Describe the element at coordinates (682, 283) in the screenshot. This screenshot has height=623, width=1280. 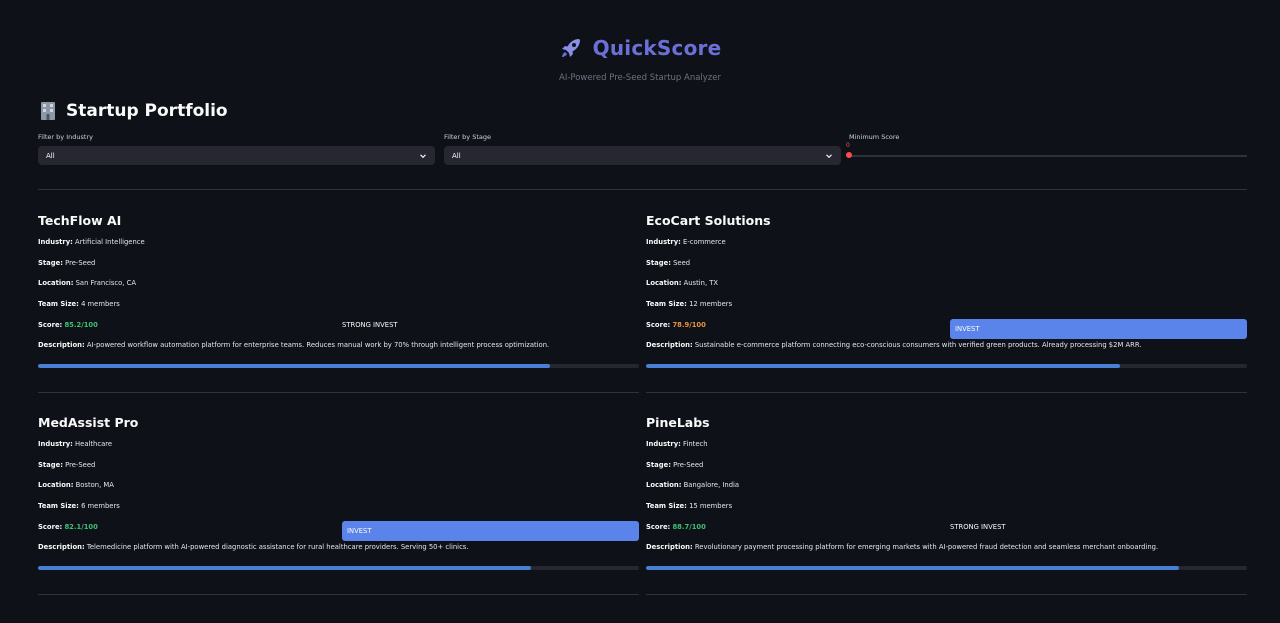
I see `startup-location: Location: Austin, TX` at that location.